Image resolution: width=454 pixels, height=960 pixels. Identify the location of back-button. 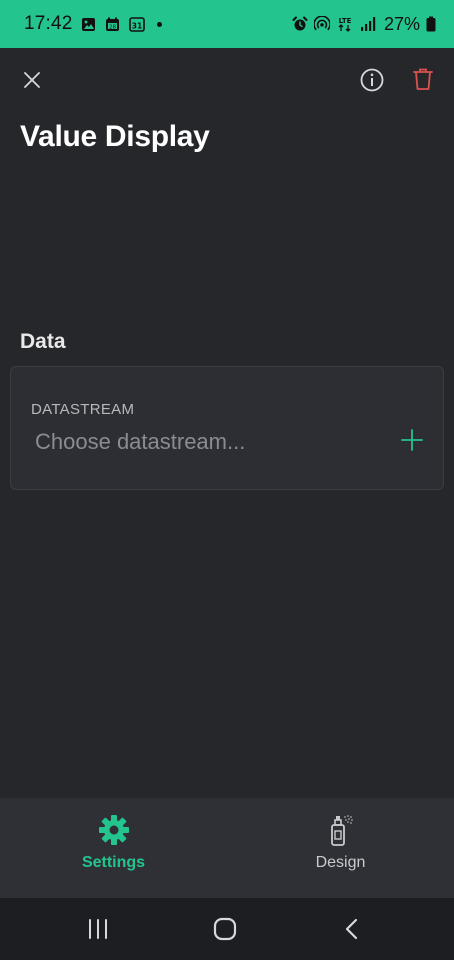
(352, 929).